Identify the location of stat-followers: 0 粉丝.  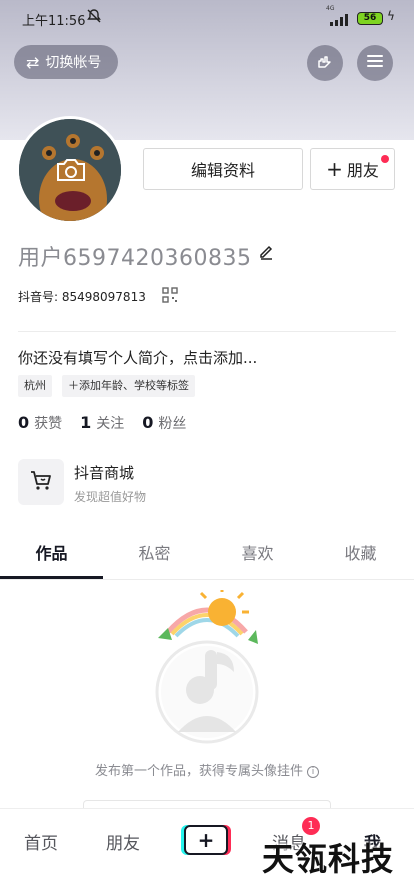
(164, 423).